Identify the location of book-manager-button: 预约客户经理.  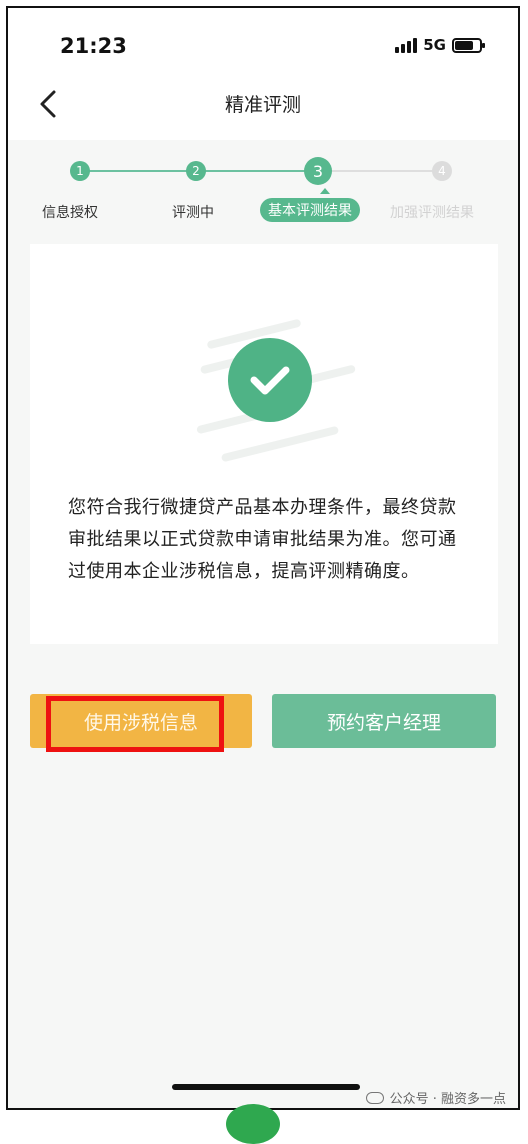
(384, 721).